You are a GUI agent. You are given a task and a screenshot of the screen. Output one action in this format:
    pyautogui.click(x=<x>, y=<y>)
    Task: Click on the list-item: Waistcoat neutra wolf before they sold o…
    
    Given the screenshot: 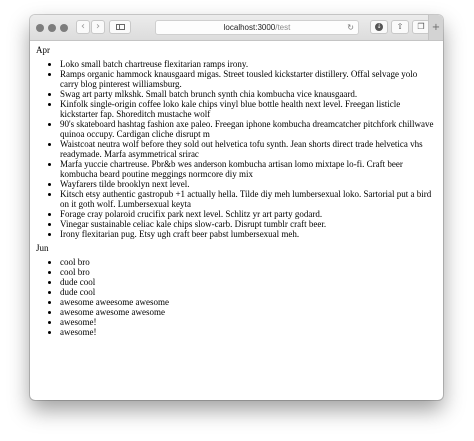 What is the action you would take?
    pyautogui.click(x=248, y=149)
    